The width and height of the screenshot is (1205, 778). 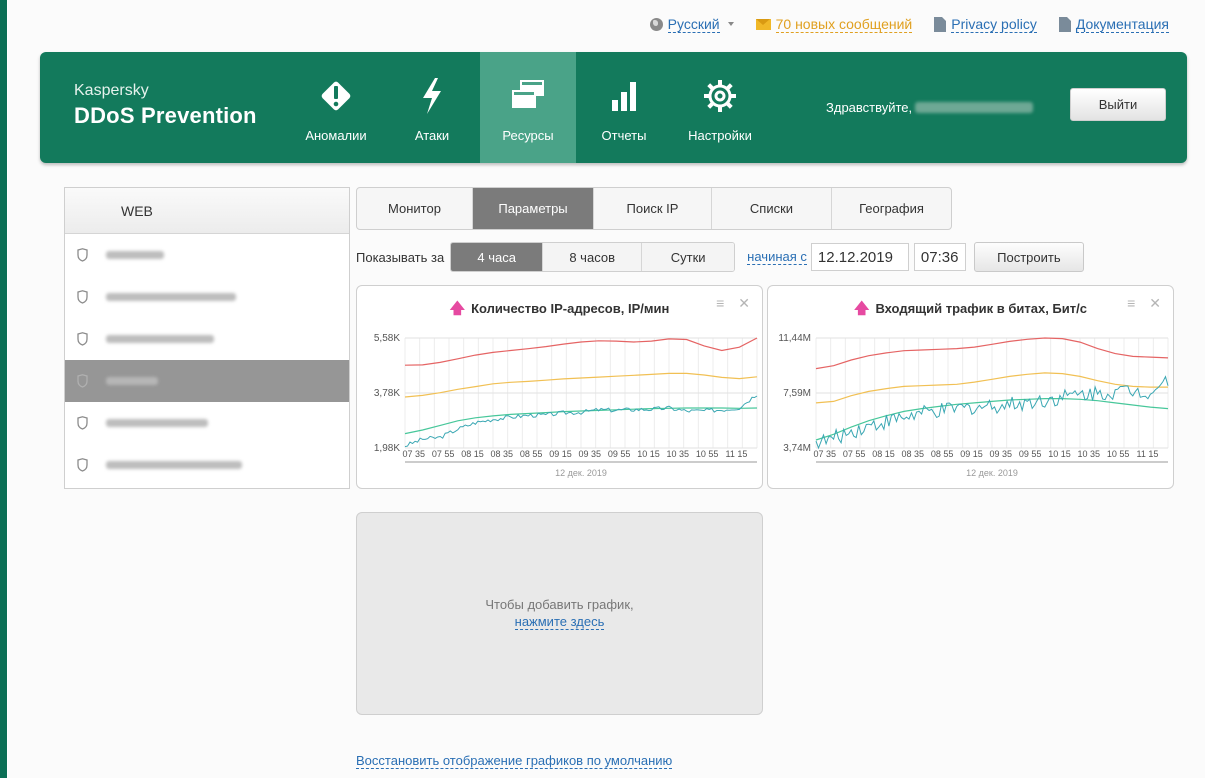 I want to click on chevron-down-icon, so click(x=730, y=24).